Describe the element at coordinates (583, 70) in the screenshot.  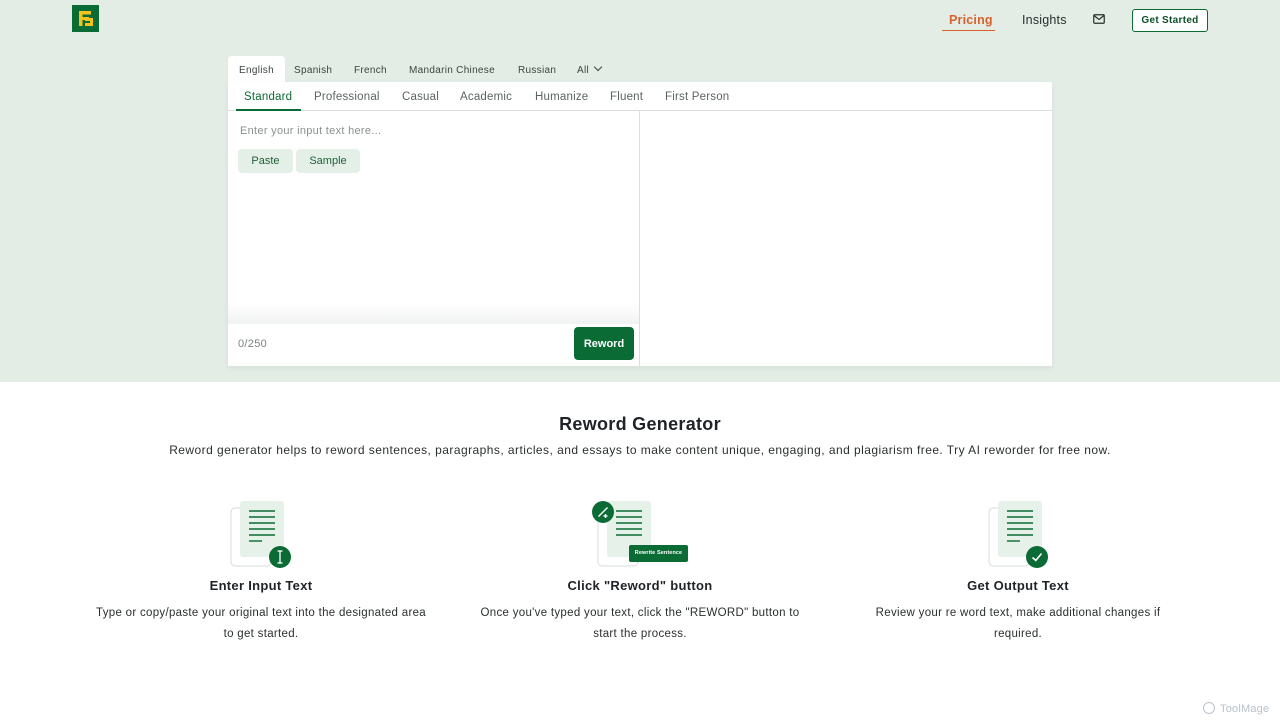
I see `tab-language-all-label: All` at that location.